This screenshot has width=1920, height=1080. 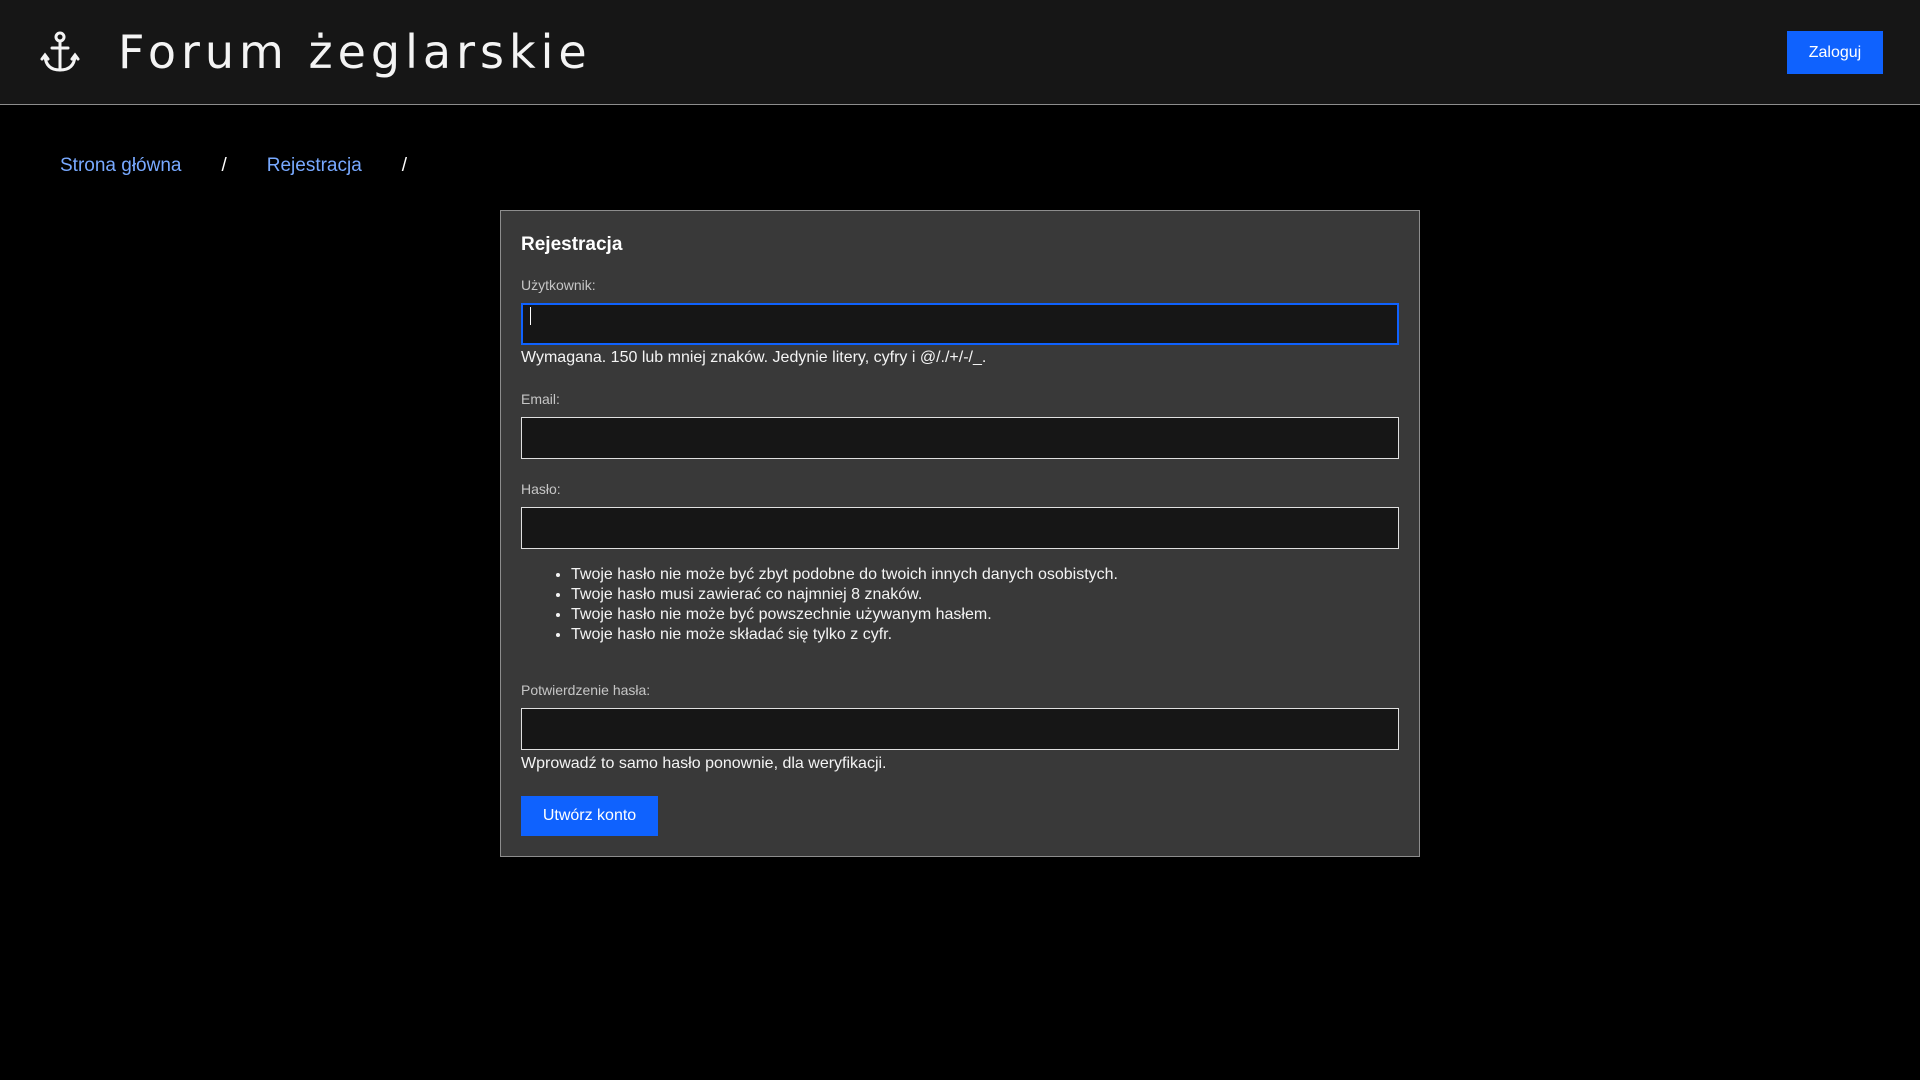 I want to click on breadcrumb-home-link: Strona główna, so click(x=120, y=166).